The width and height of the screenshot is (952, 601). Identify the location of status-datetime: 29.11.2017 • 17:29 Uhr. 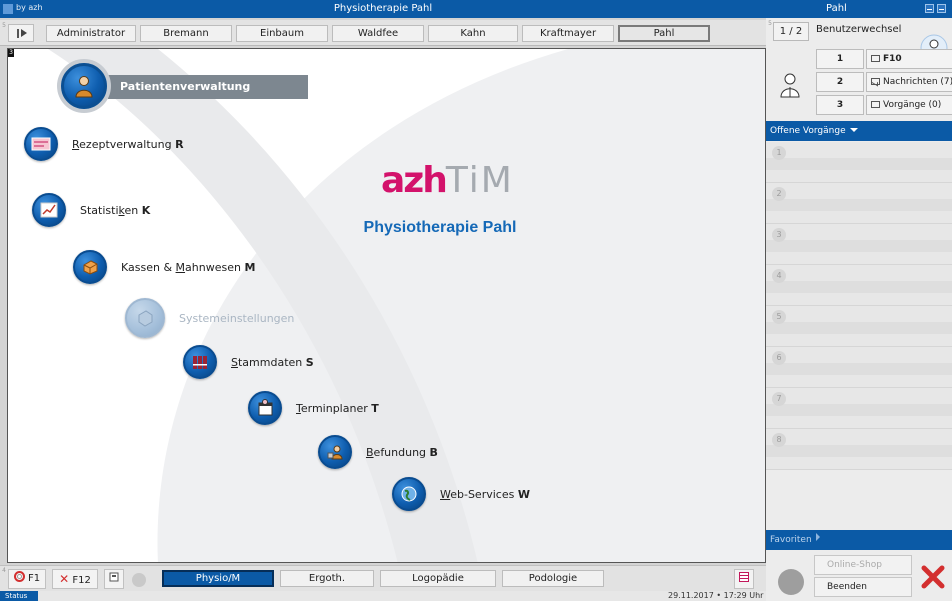
(716, 595).